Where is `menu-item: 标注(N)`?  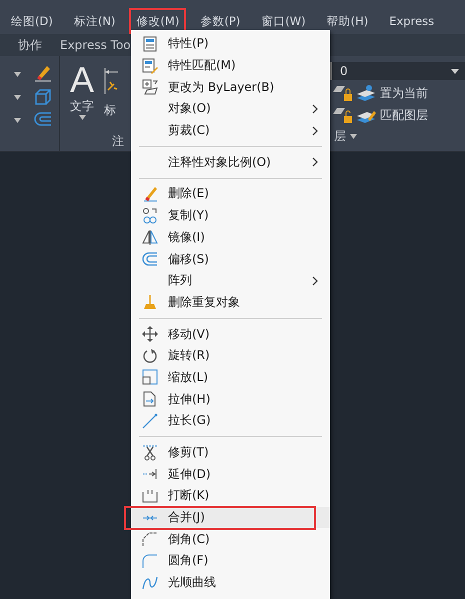 menu-item: 标注(N) is located at coordinates (94, 21).